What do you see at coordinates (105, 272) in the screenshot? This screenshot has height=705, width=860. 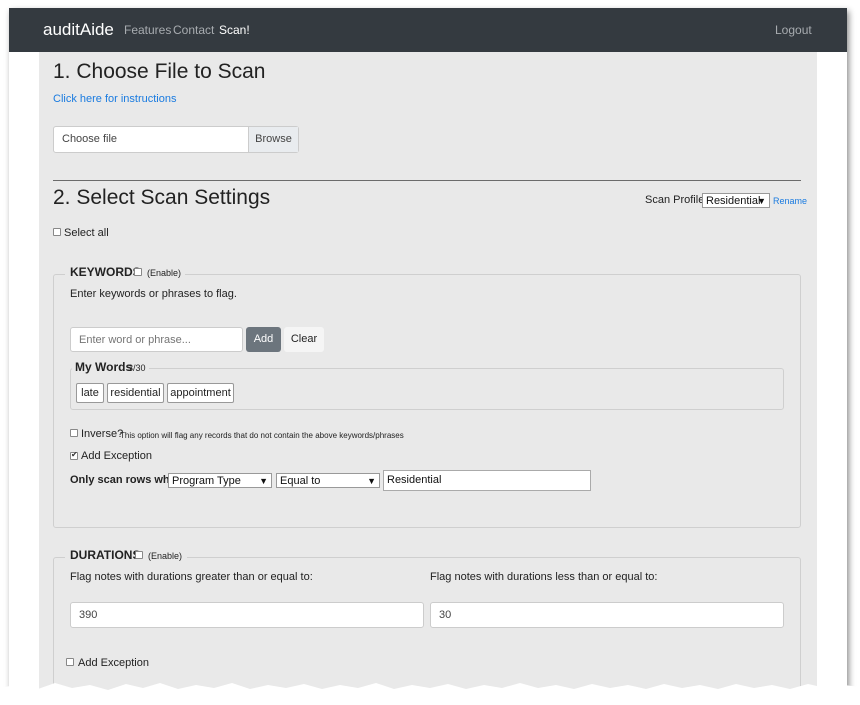 I see `keywords-legend: KEYWORDS` at bounding box center [105, 272].